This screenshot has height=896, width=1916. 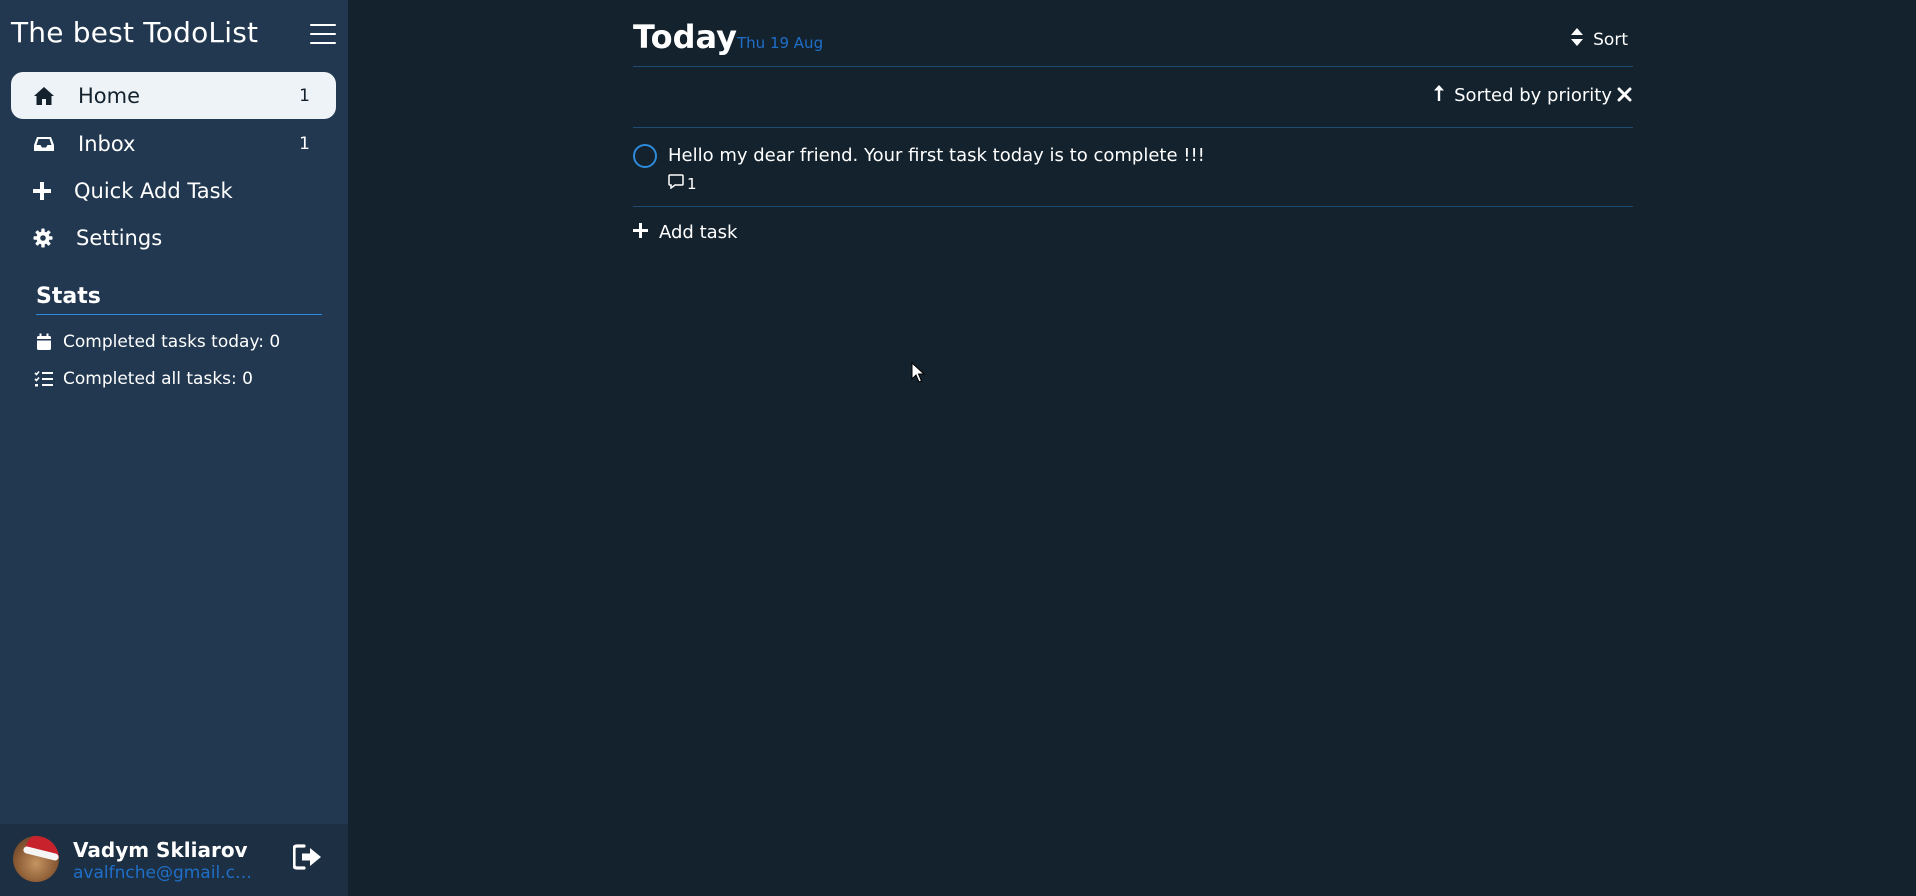 I want to click on sidebar-item-label: Settings, so click(x=119, y=237).